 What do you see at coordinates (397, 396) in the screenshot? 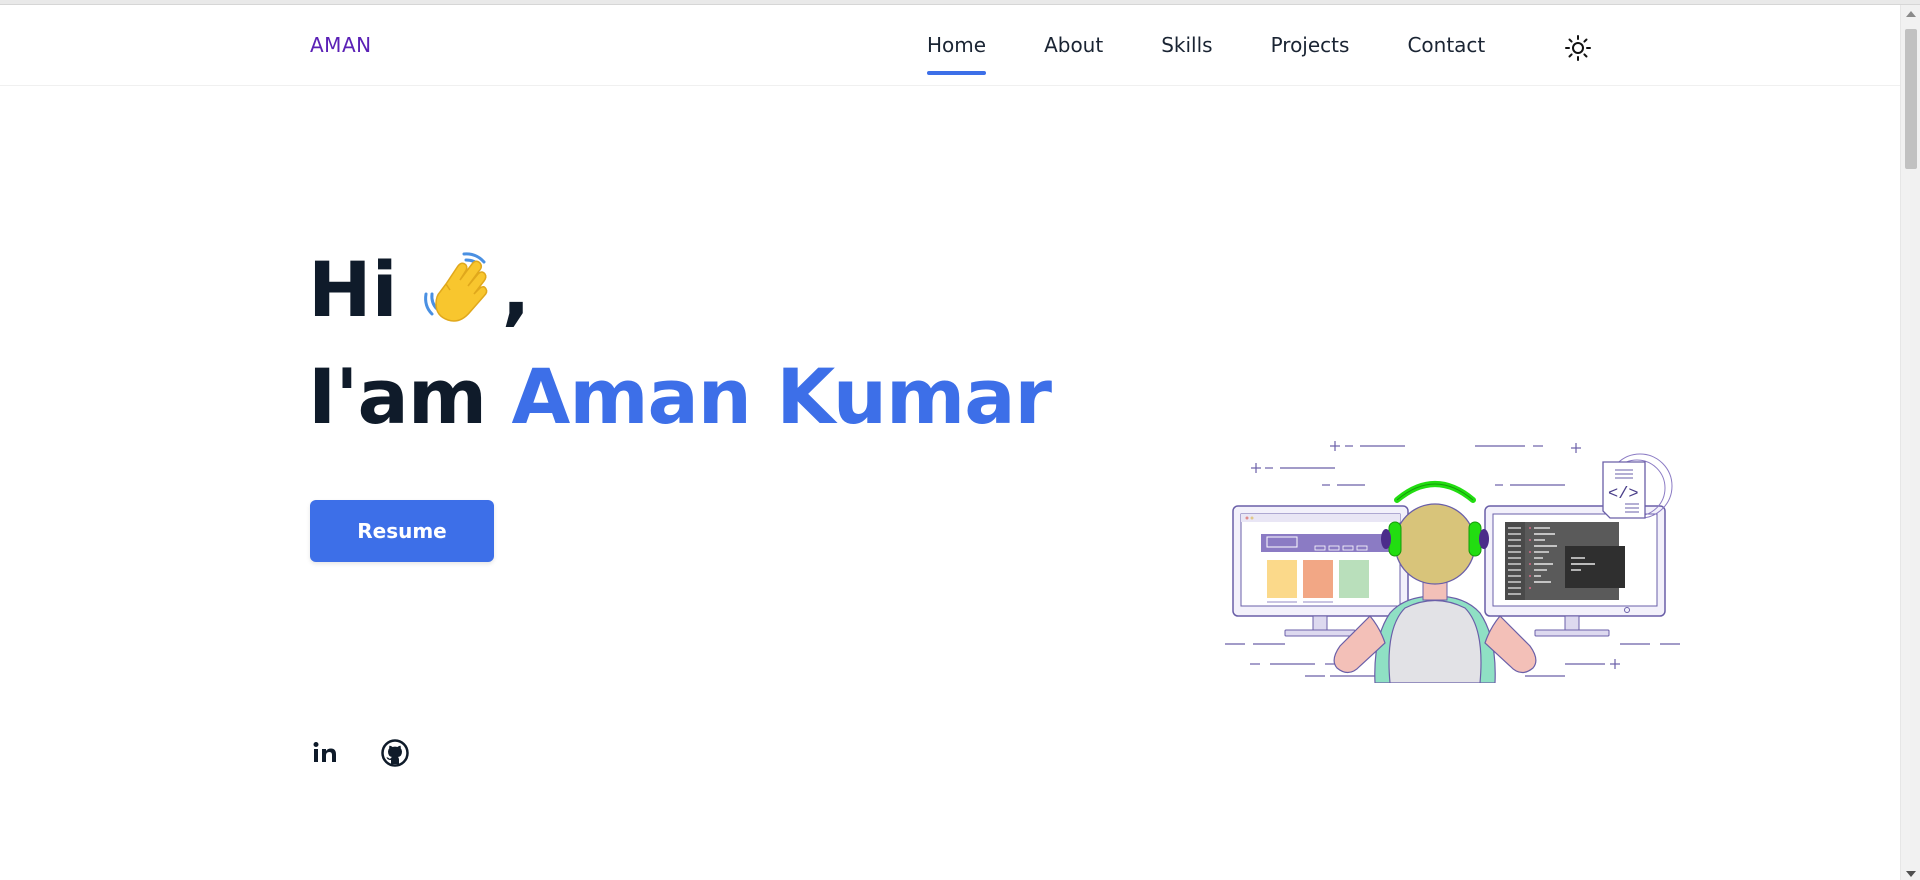
I see `hero-intro: I'am` at bounding box center [397, 396].